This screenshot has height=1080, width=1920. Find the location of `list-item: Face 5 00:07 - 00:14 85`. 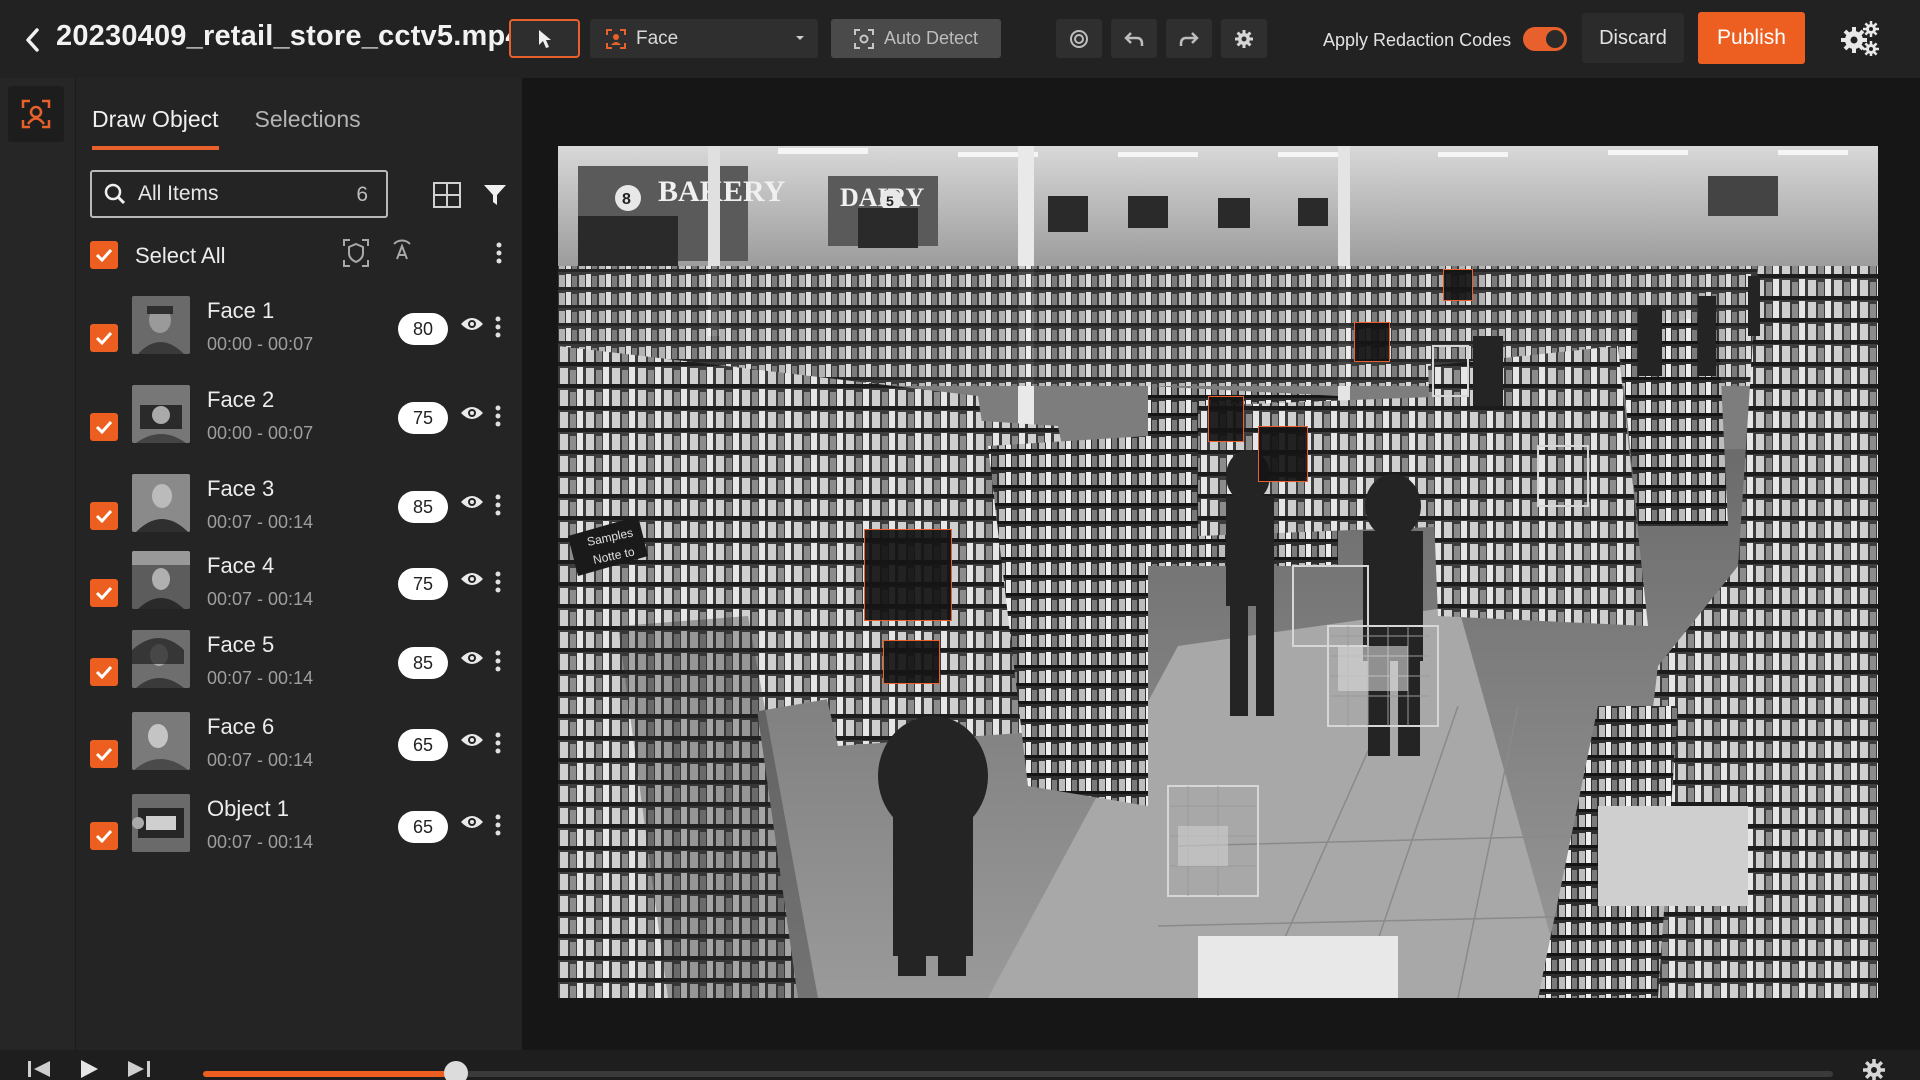

list-item: Face 5 00:07 - 00:14 85 is located at coordinates (300, 671).